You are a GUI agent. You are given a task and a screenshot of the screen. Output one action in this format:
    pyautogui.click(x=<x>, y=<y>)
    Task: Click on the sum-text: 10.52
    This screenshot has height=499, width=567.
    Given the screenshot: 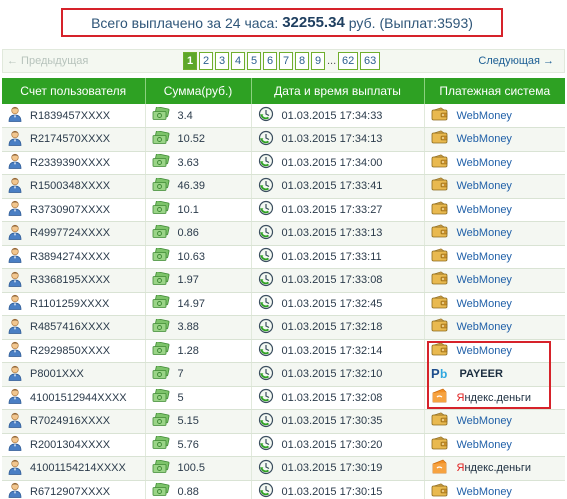 What is the action you would take?
    pyautogui.click(x=191, y=139)
    